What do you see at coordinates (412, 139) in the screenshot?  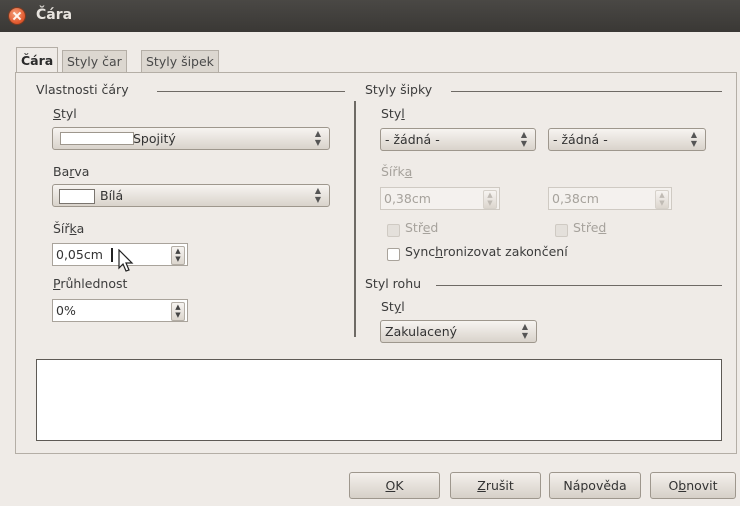 I see `arrow-start-style-value: - žádná -` at bounding box center [412, 139].